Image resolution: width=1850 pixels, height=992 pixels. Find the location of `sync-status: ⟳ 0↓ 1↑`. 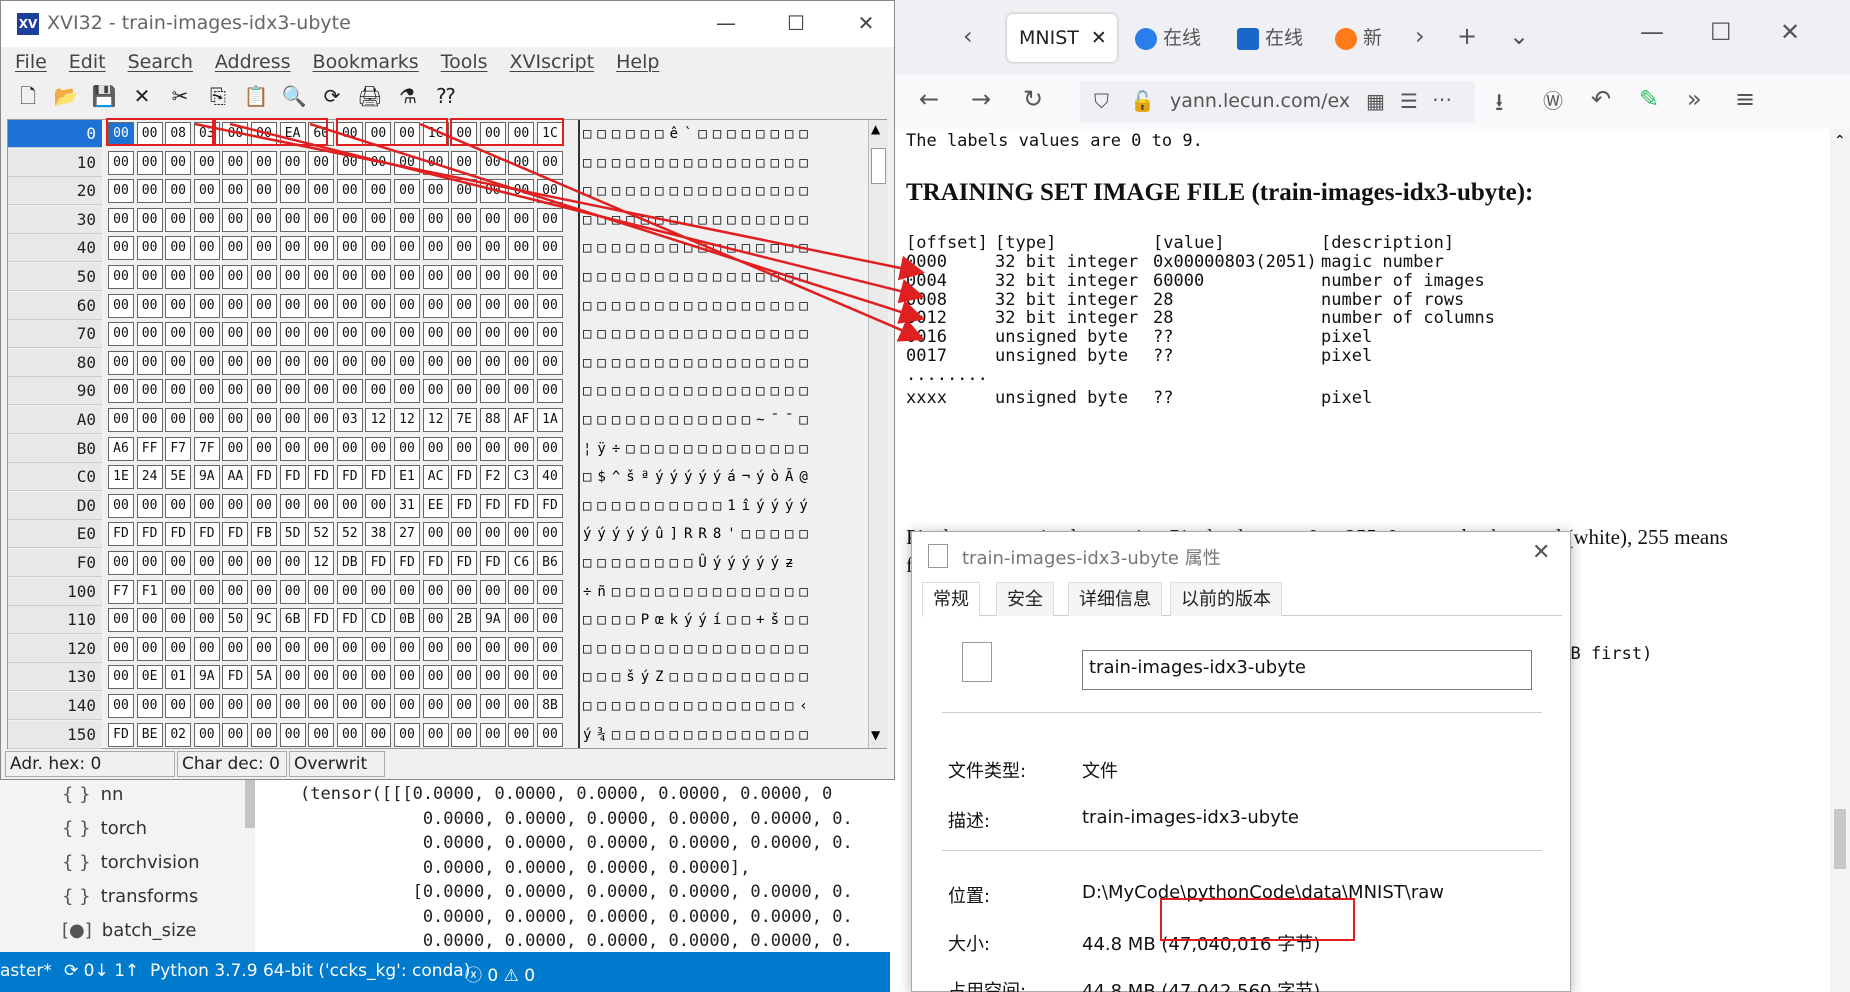

sync-status: ⟳ 0↓ 1↑ is located at coordinates (101, 971).